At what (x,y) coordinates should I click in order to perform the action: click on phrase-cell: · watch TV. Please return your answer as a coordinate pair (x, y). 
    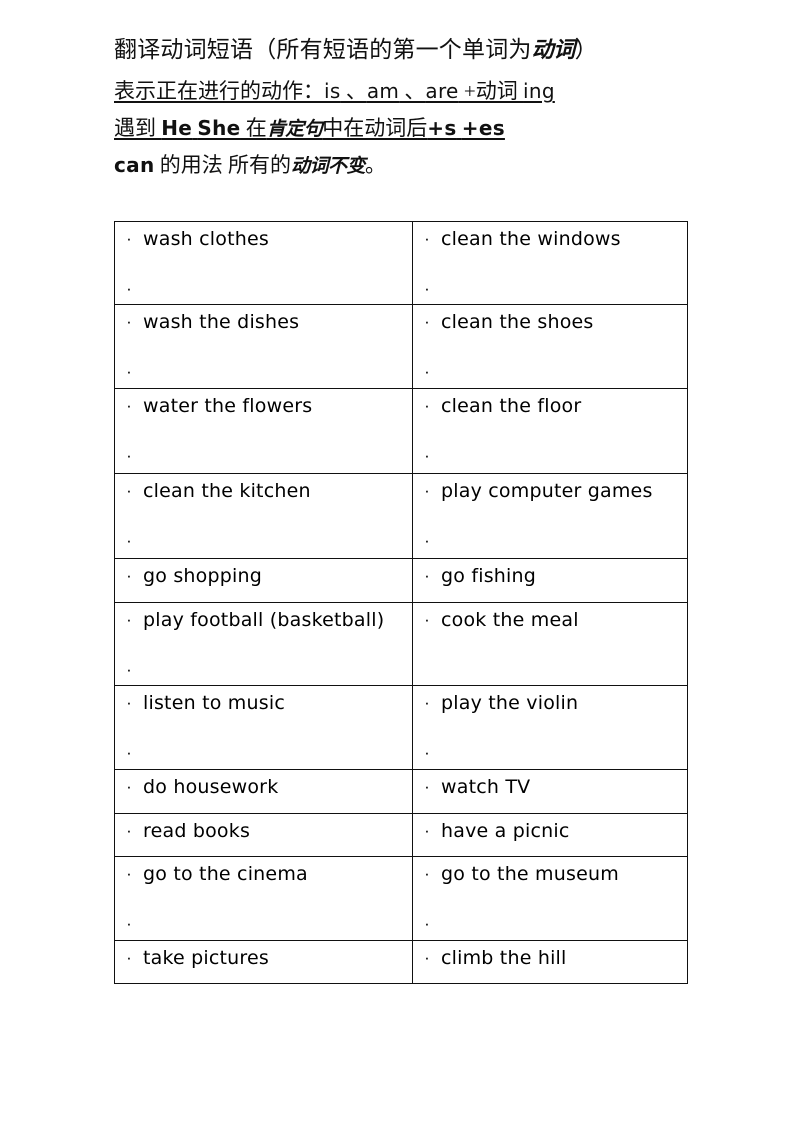
    Looking at the image, I should click on (550, 791).